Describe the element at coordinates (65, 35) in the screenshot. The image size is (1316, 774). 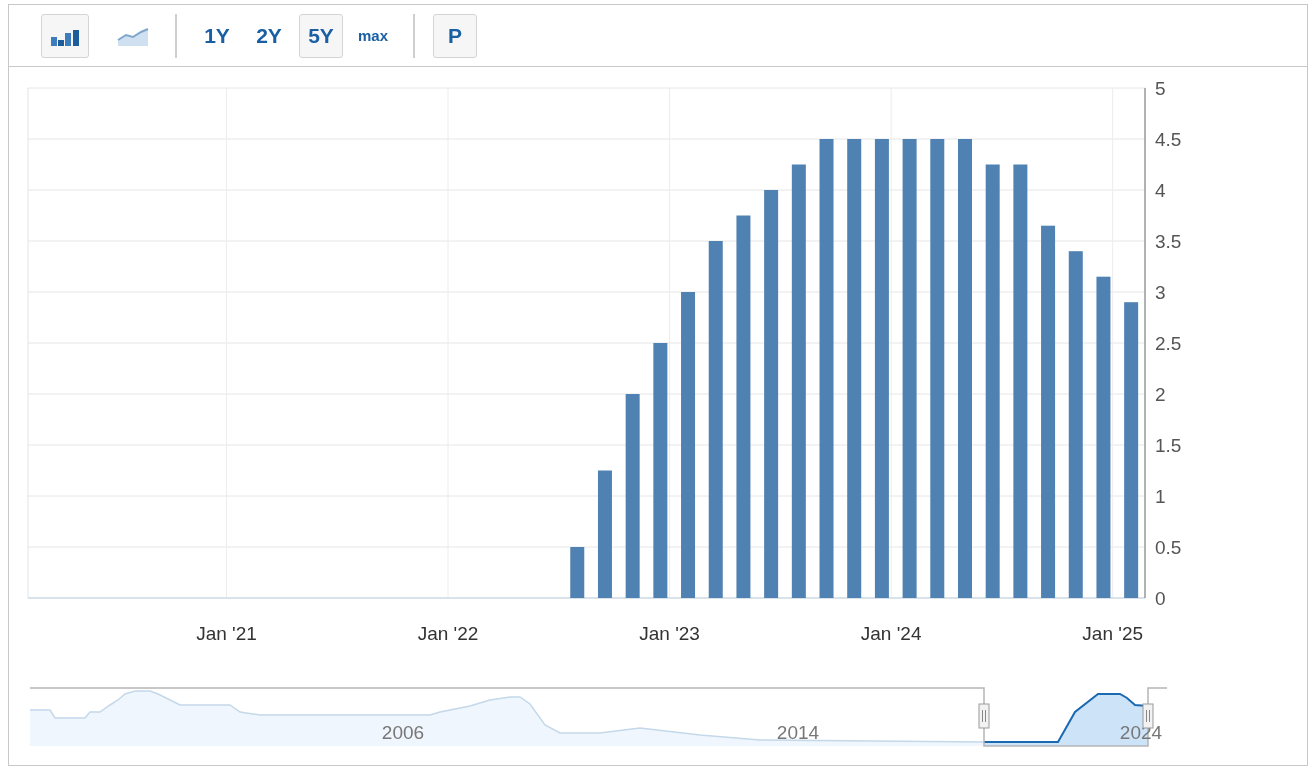
I see `bar-chart-button` at that location.